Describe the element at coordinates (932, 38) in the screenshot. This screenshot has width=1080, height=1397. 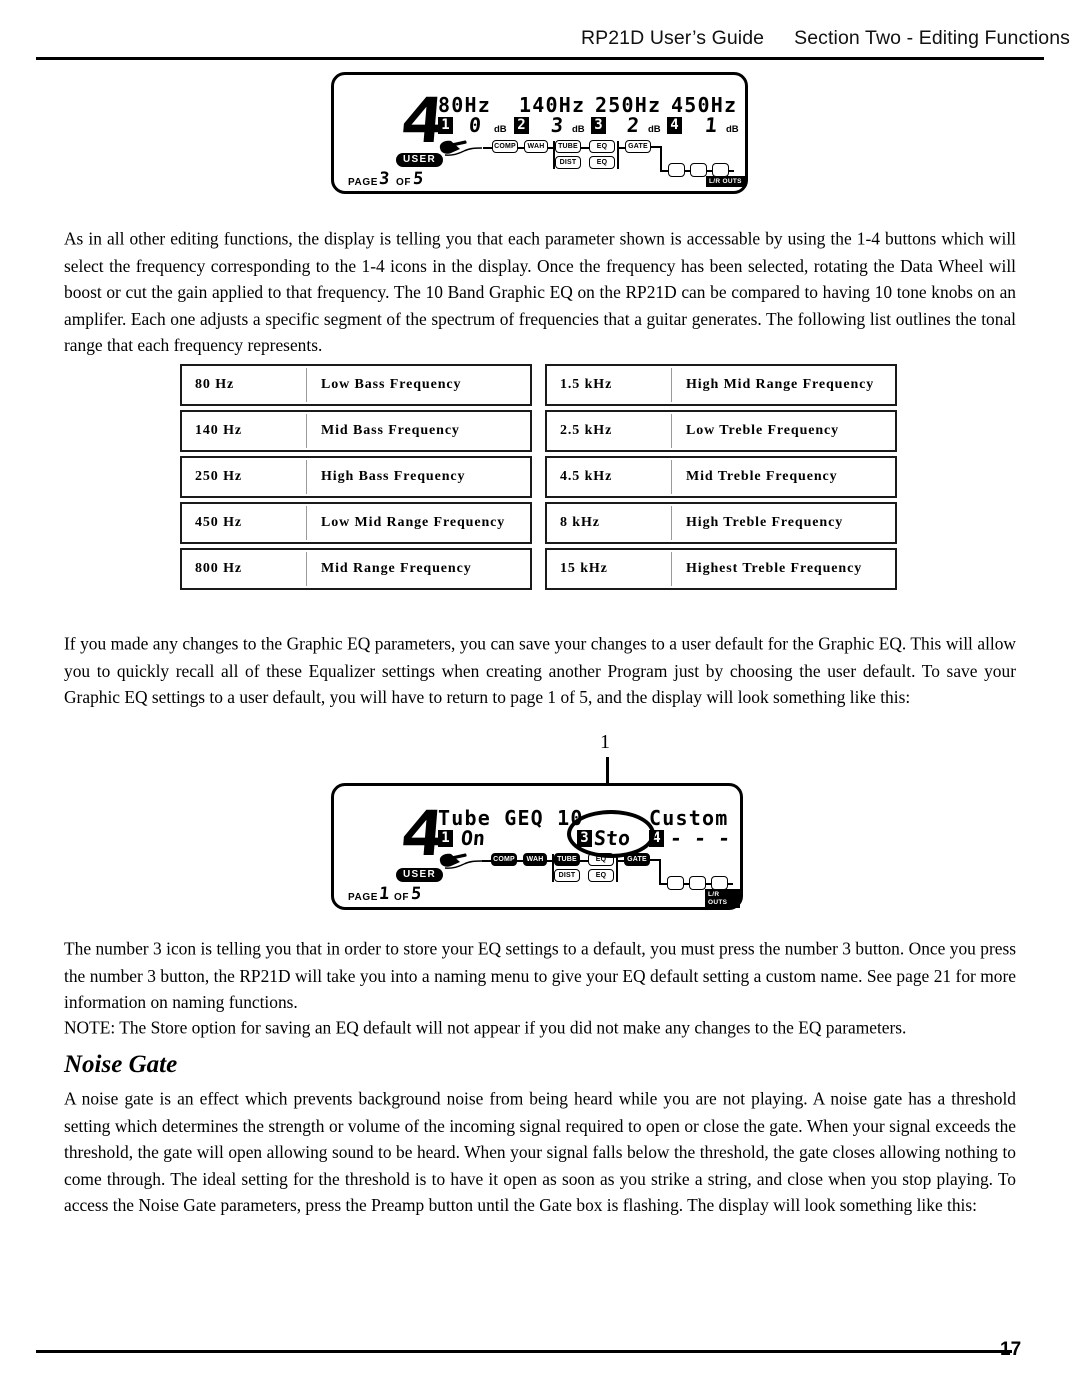
I see `section-title: Section Two - Editing Functions` at that location.